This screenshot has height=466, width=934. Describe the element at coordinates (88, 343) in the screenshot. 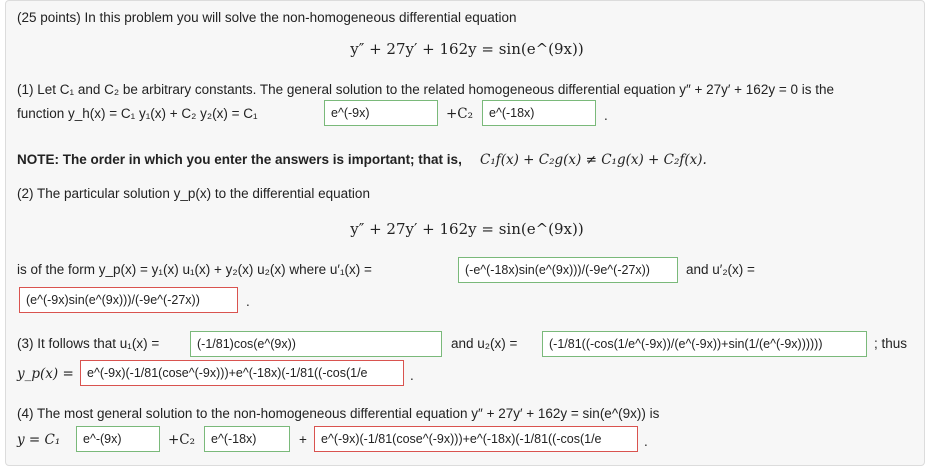

I see `part3-text: (3) It follows that u₁(x) =` at that location.